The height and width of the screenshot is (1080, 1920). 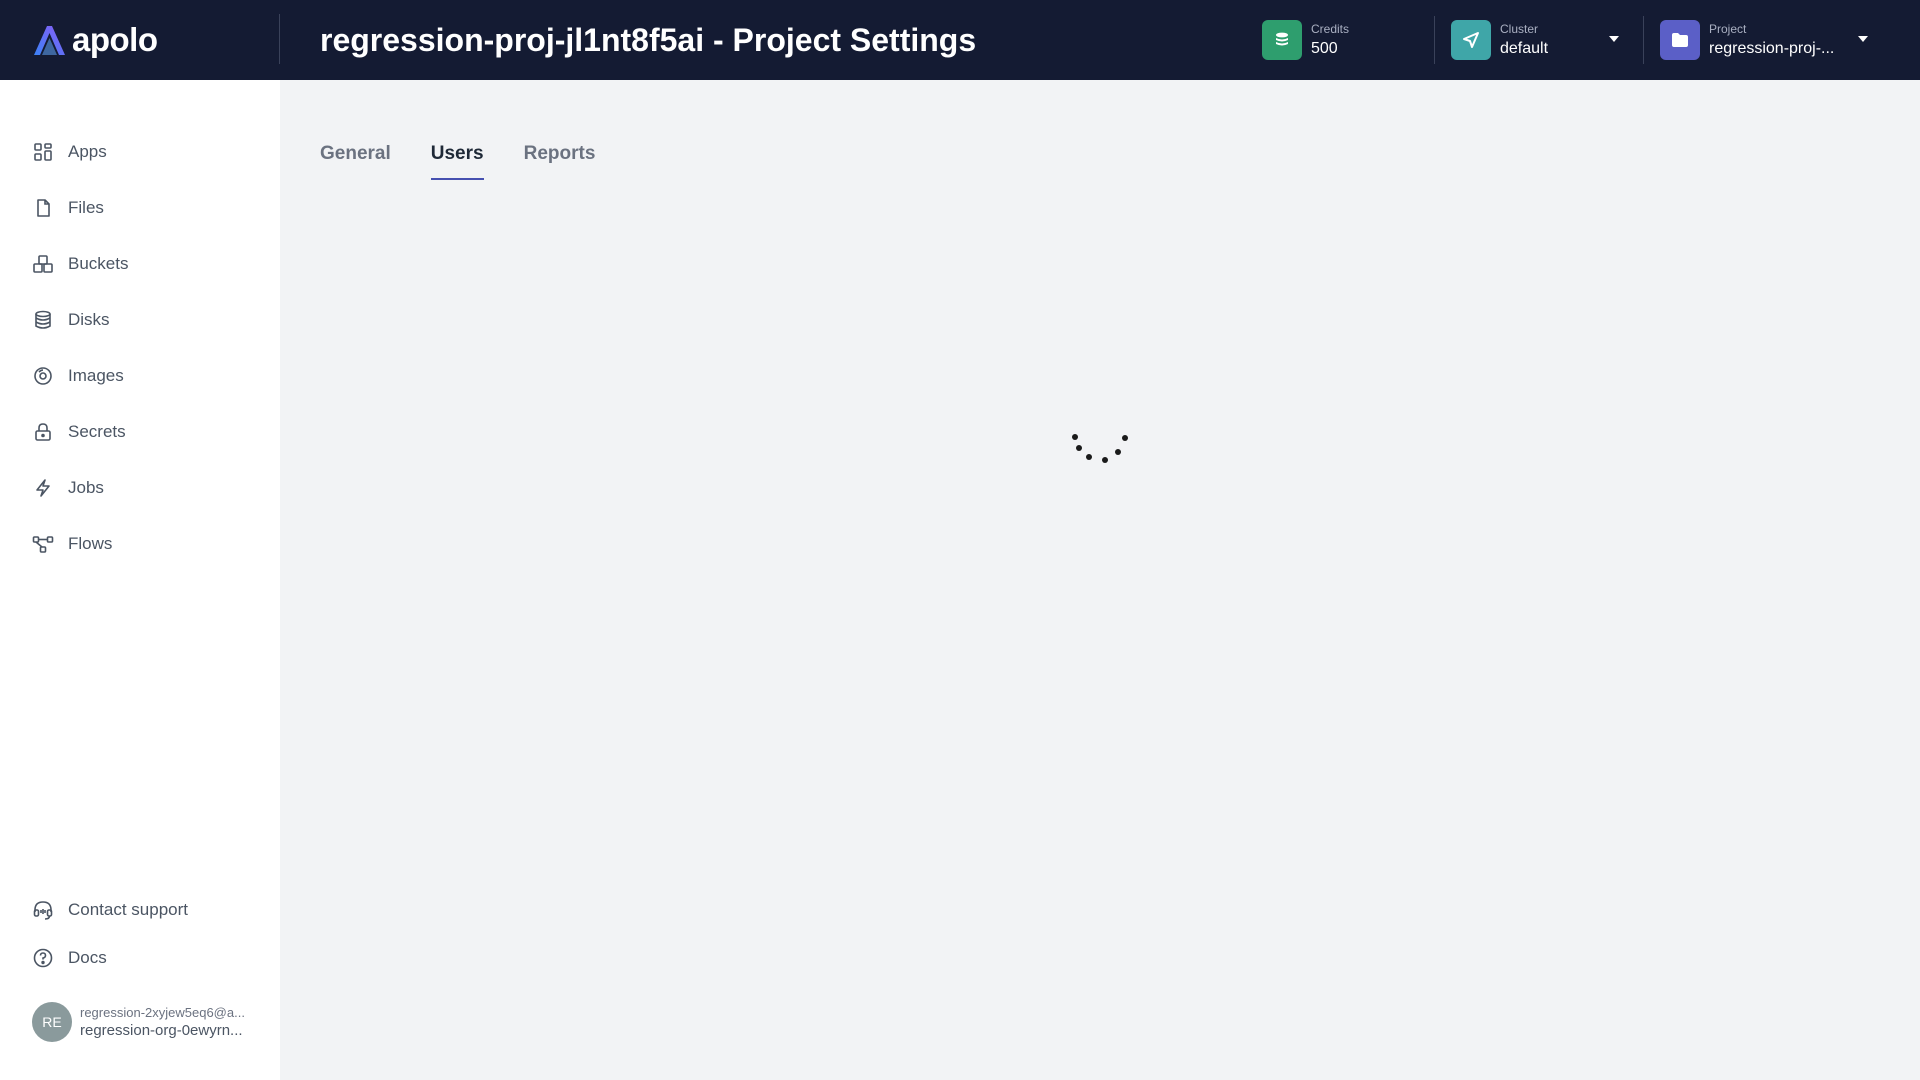 I want to click on sidebar-item-label: Flows, so click(x=90, y=543).